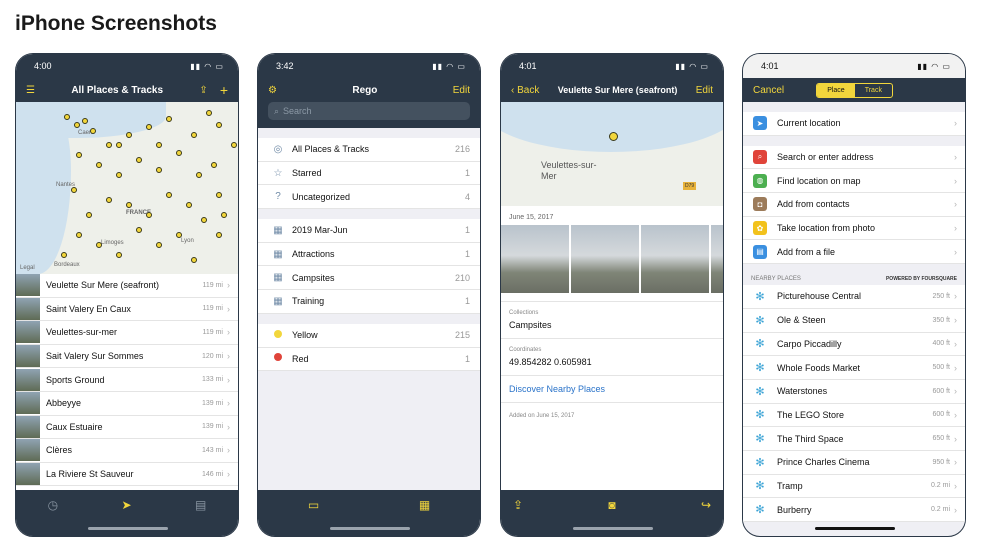 Image resolution: width=998 pixels, height=546 pixels. I want to click on place-row: Sait Valery Sur Sommes 120 mi ›, so click(127, 356).